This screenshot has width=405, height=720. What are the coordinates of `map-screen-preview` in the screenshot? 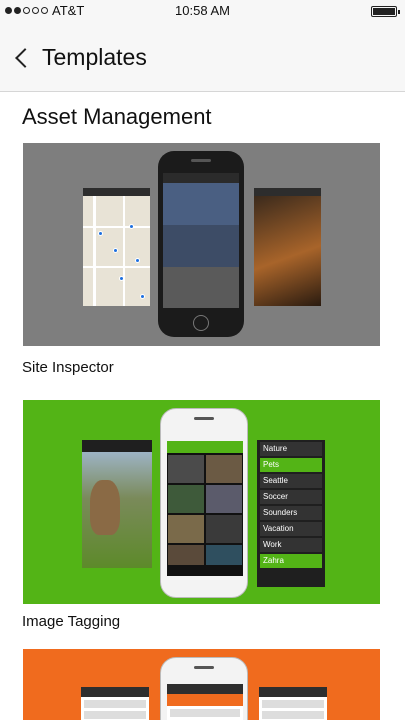 It's located at (116, 247).